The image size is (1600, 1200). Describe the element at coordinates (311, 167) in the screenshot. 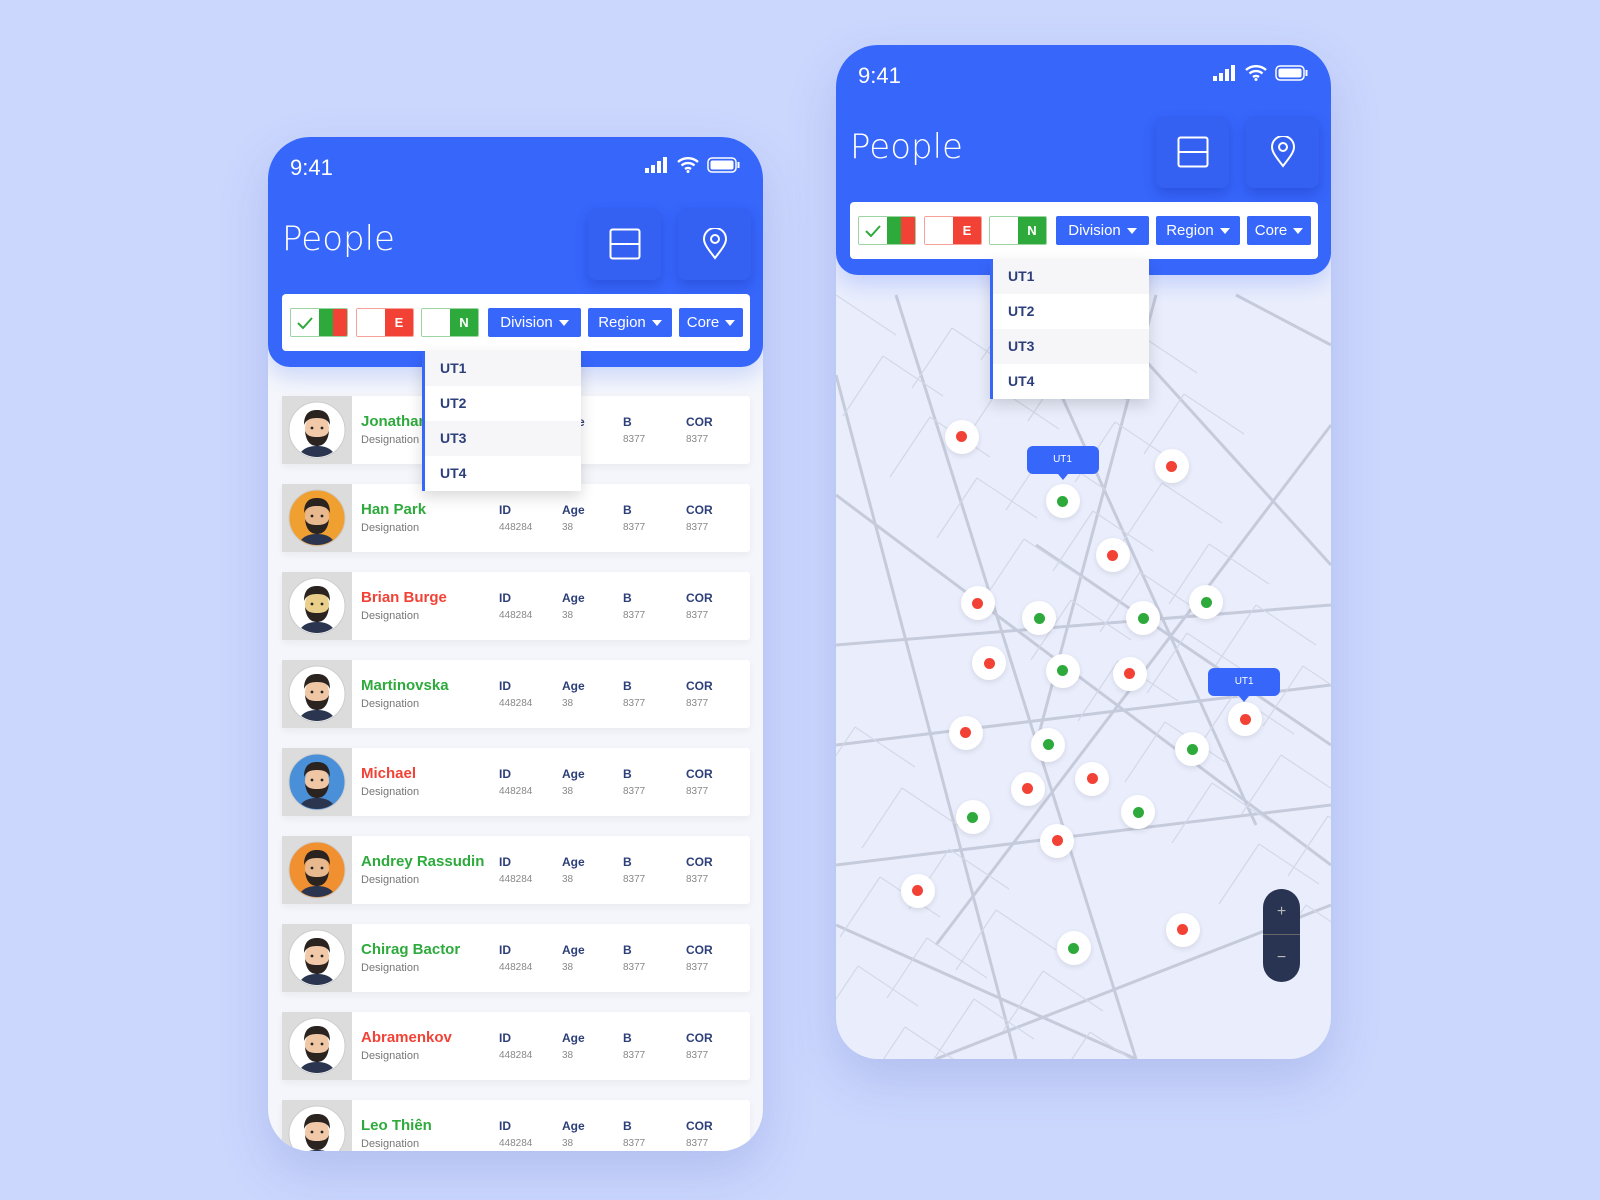

I see `status-time: 9:41` at that location.